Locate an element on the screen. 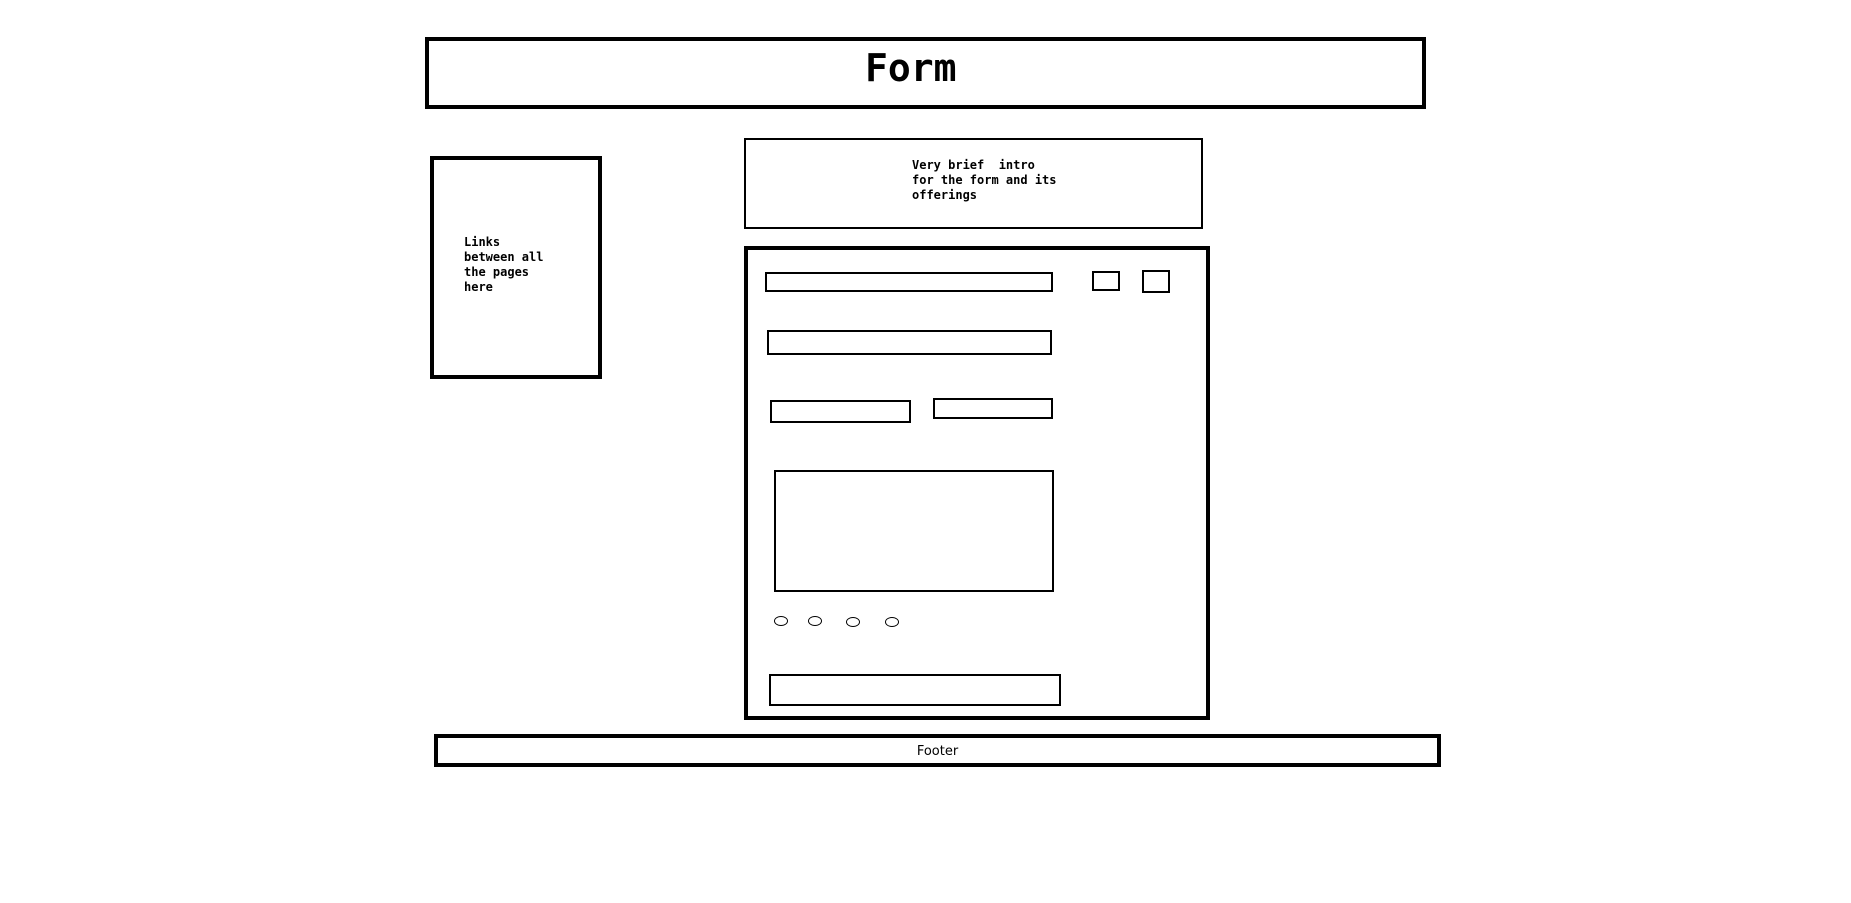 The image size is (1851, 903). form-textarea is located at coordinates (914, 531).